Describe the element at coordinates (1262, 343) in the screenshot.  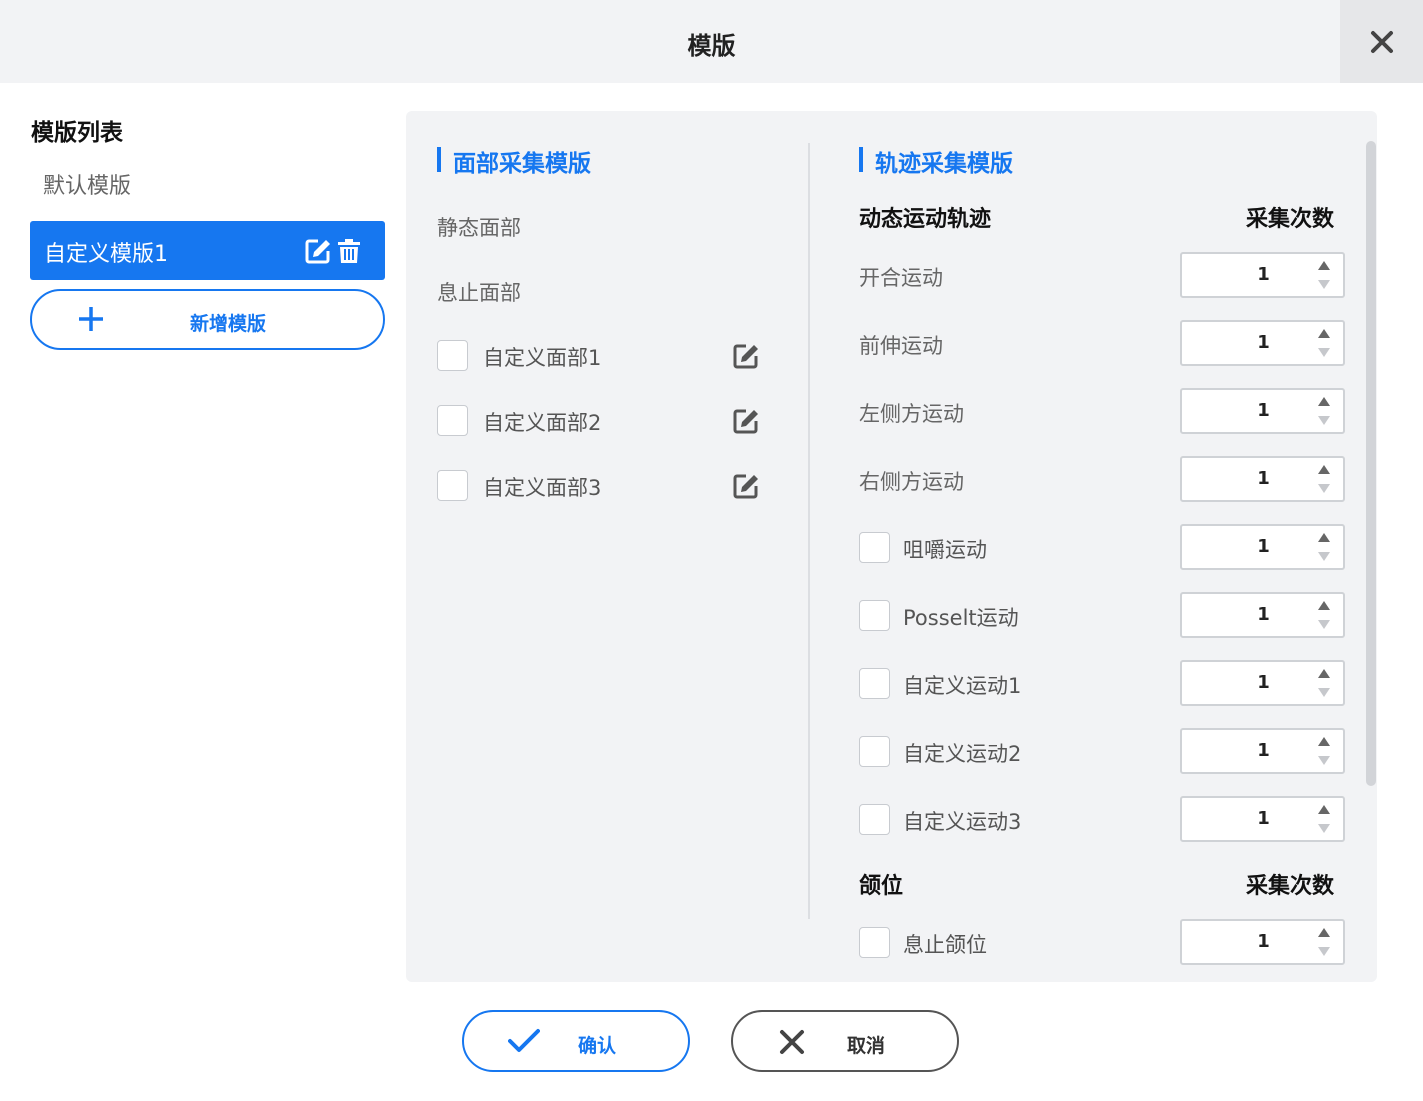
I see `count-stepper-protrusion: 1` at that location.